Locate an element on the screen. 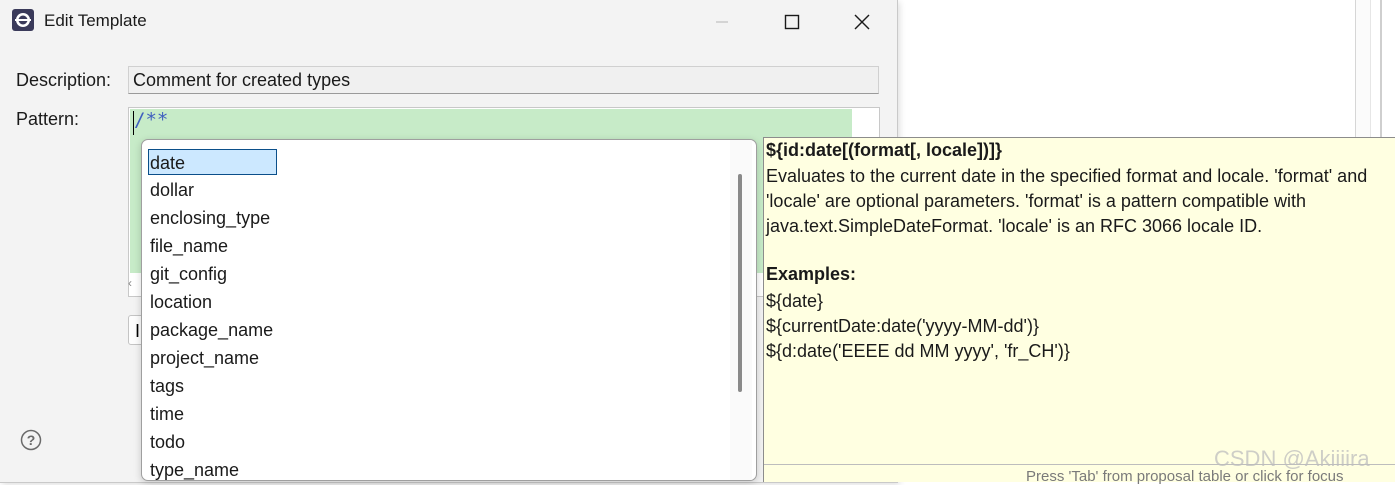  title-bar: Edit Template is located at coordinates (448, 21).